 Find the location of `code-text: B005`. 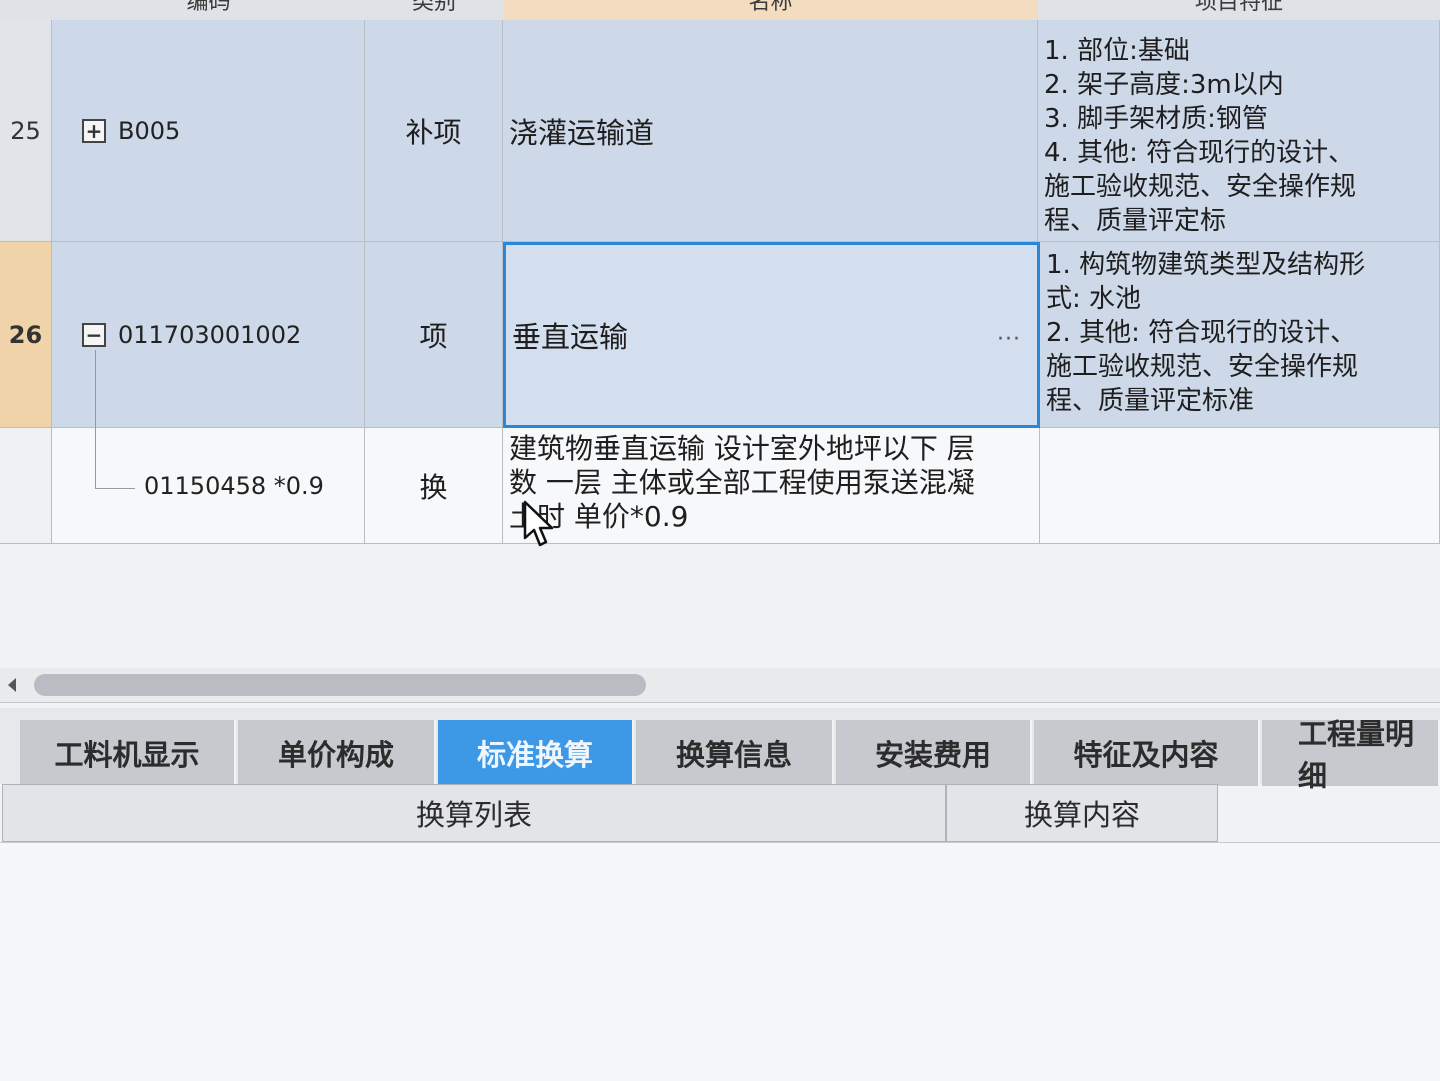

code-text: B005 is located at coordinates (149, 130).